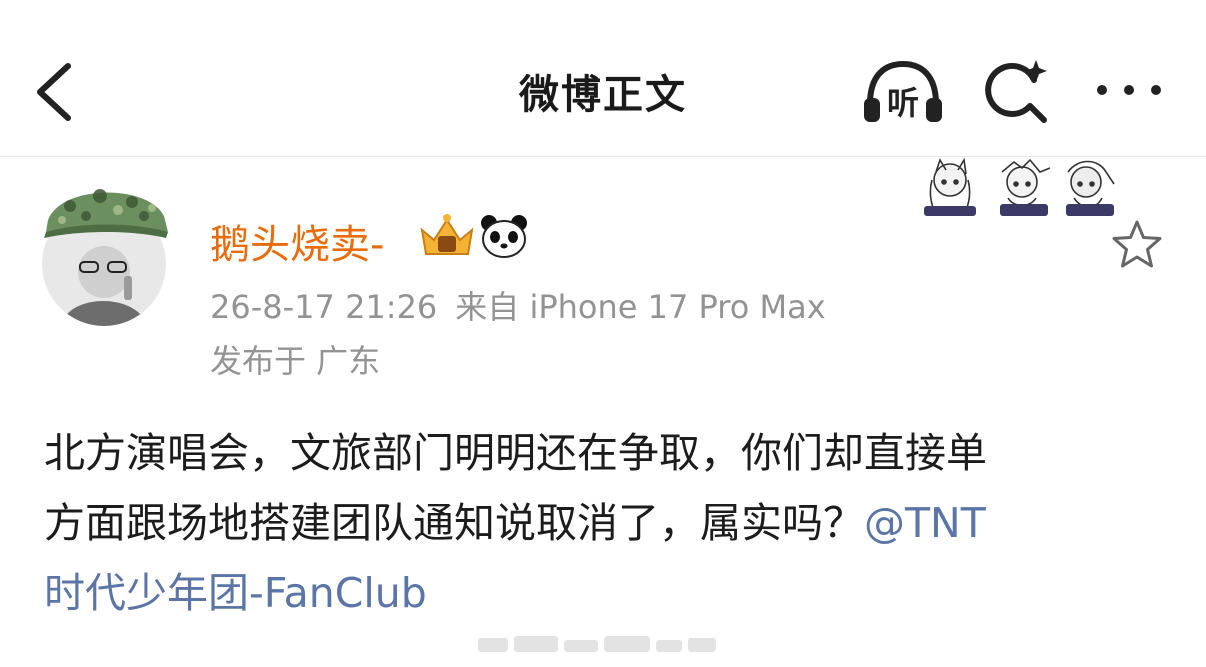 The image size is (1206, 667). What do you see at coordinates (599, 593) in the screenshot?
I see `mention-link-part-2: 时代少年团-FanClub` at bounding box center [599, 593].